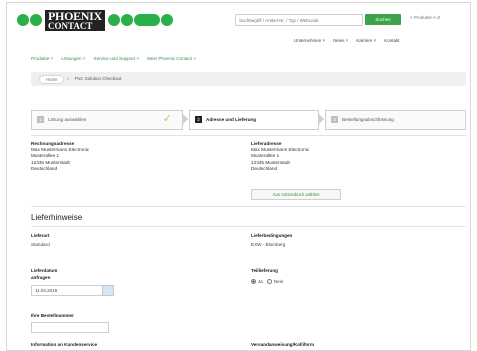 The height and width of the screenshot is (351, 477). I want to click on teillieferung-options: Ja Nein, so click(267, 281).